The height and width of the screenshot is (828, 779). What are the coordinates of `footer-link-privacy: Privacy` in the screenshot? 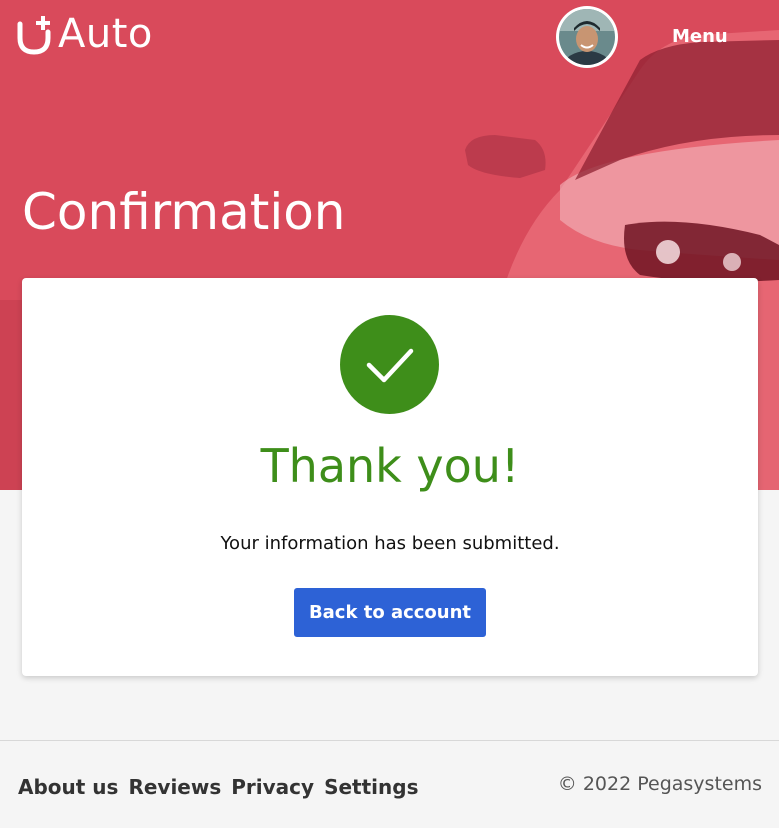 It's located at (272, 787).